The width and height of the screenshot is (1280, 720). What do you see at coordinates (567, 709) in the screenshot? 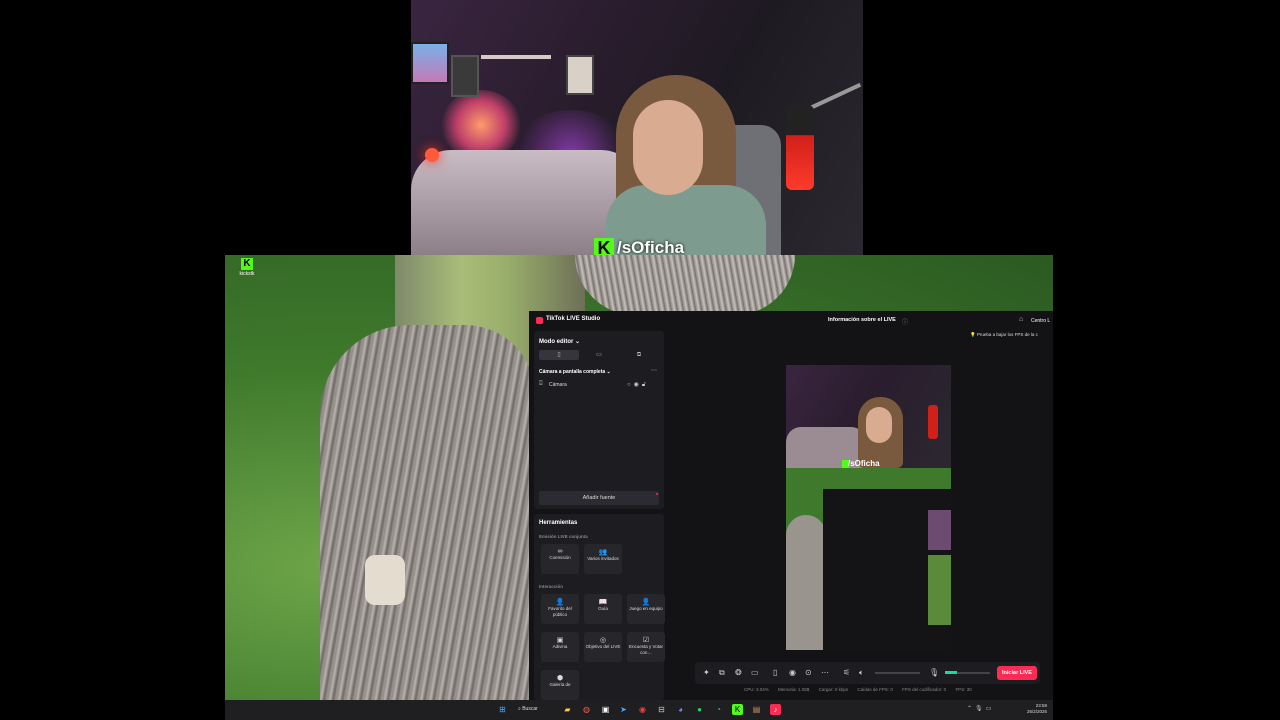
I see `file-explorer-icon: ▰` at bounding box center [567, 709].